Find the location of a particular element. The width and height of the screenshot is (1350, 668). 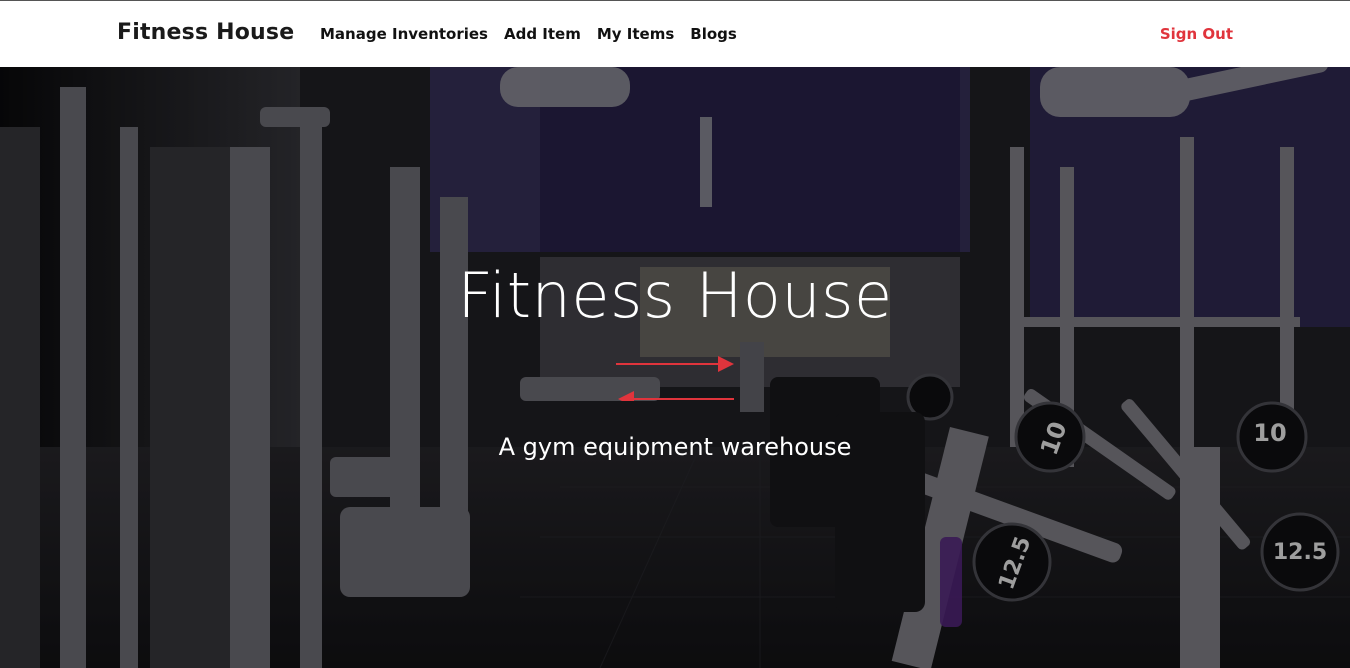

nav-add-item: Add Item is located at coordinates (542, 34).